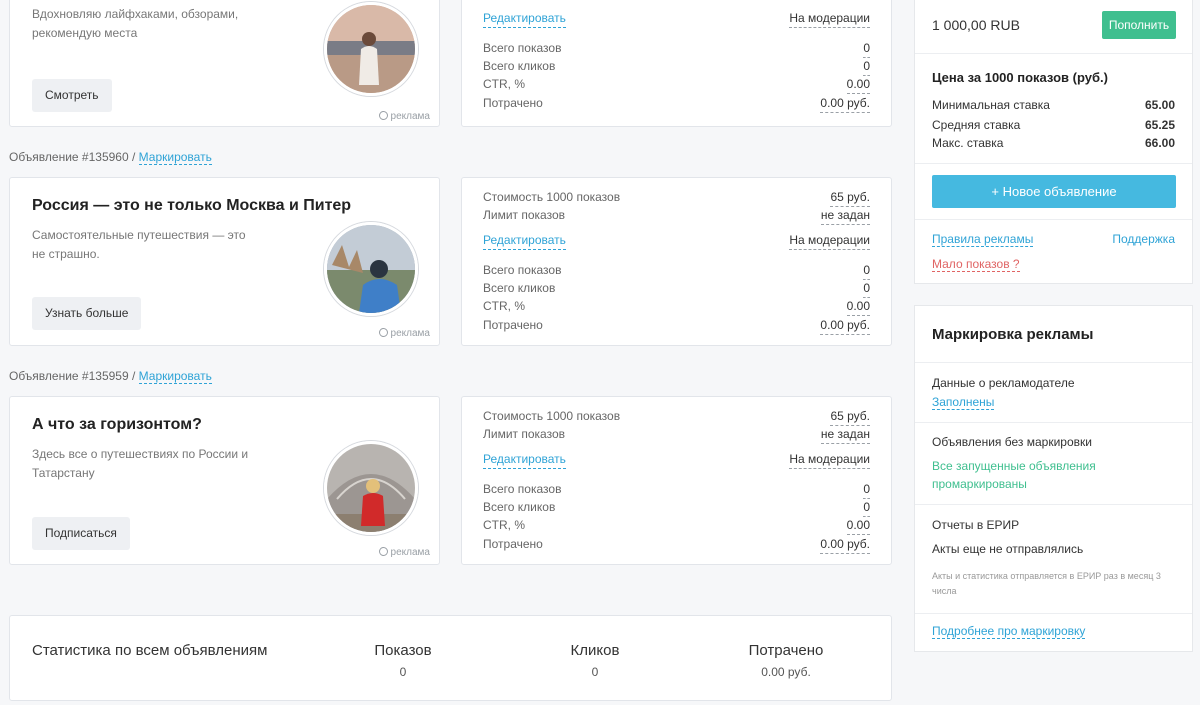  What do you see at coordinates (976, 125) in the screenshot?
I see `avg-rate-label: Средняя ставка` at bounding box center [976, 125].